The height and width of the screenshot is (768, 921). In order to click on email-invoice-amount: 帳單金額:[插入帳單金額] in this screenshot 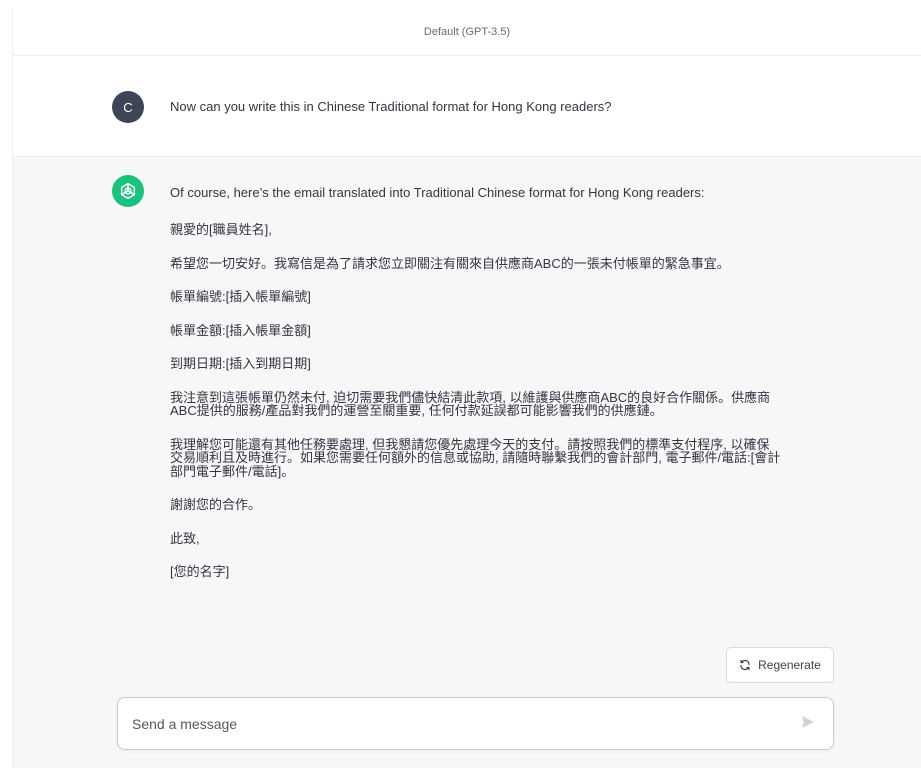, I will do `click(240, 330)`.